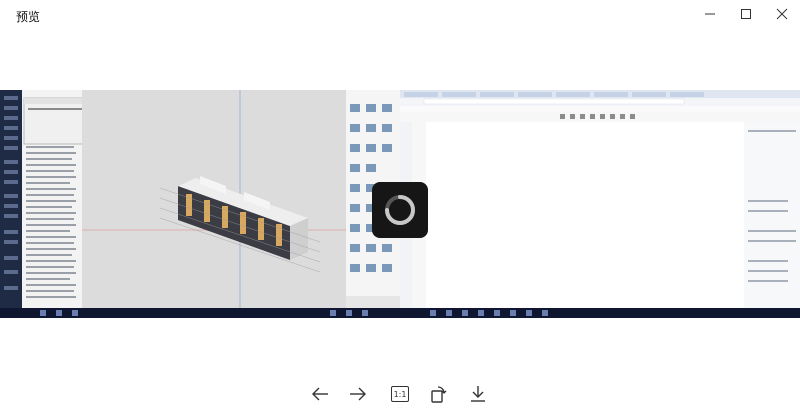  I want to click on maximize-button, so click(746, 14).